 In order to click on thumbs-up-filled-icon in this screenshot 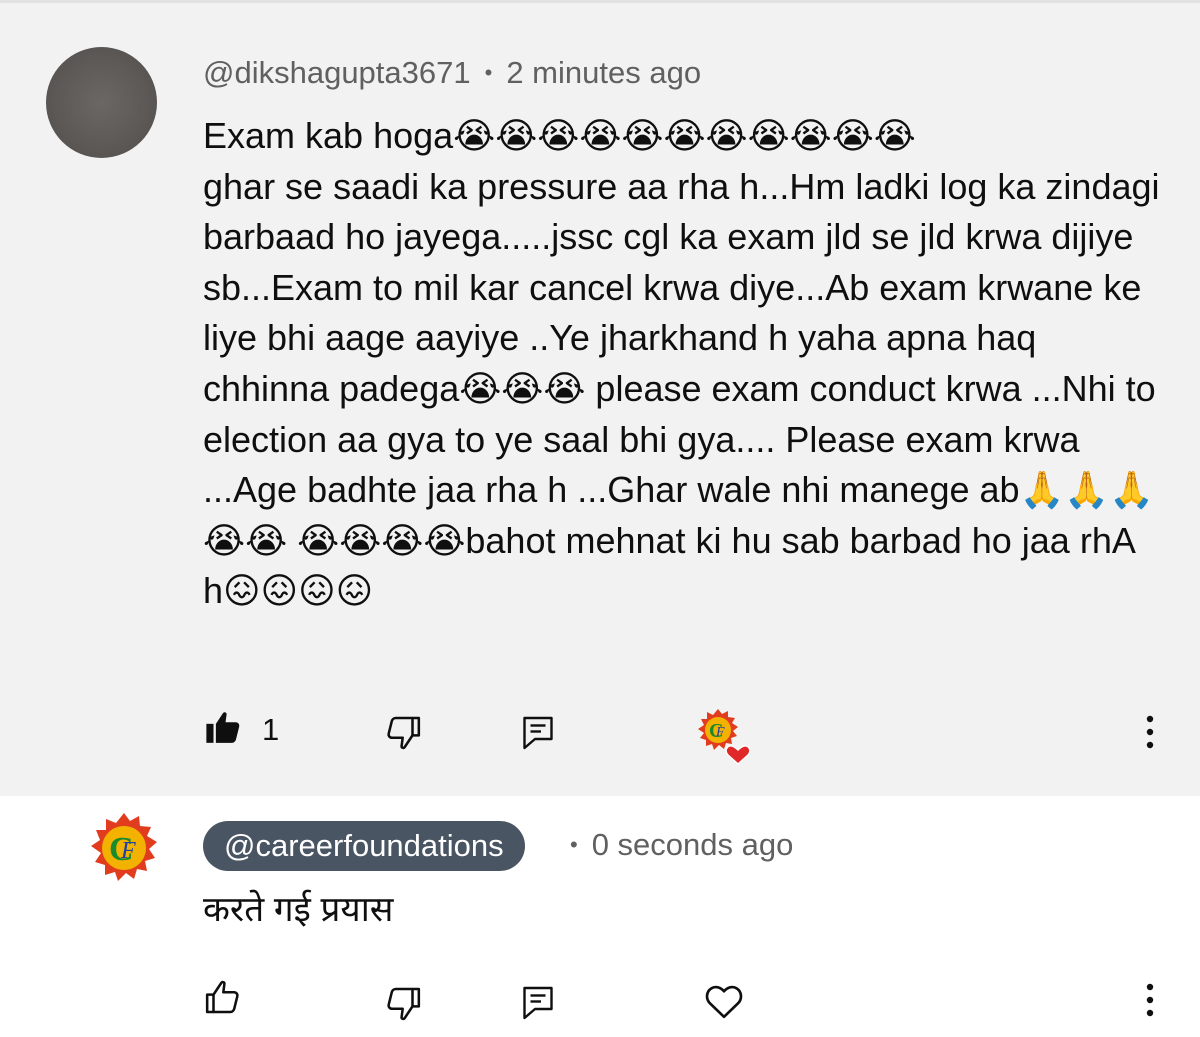, I will do `click(223, 727)`.